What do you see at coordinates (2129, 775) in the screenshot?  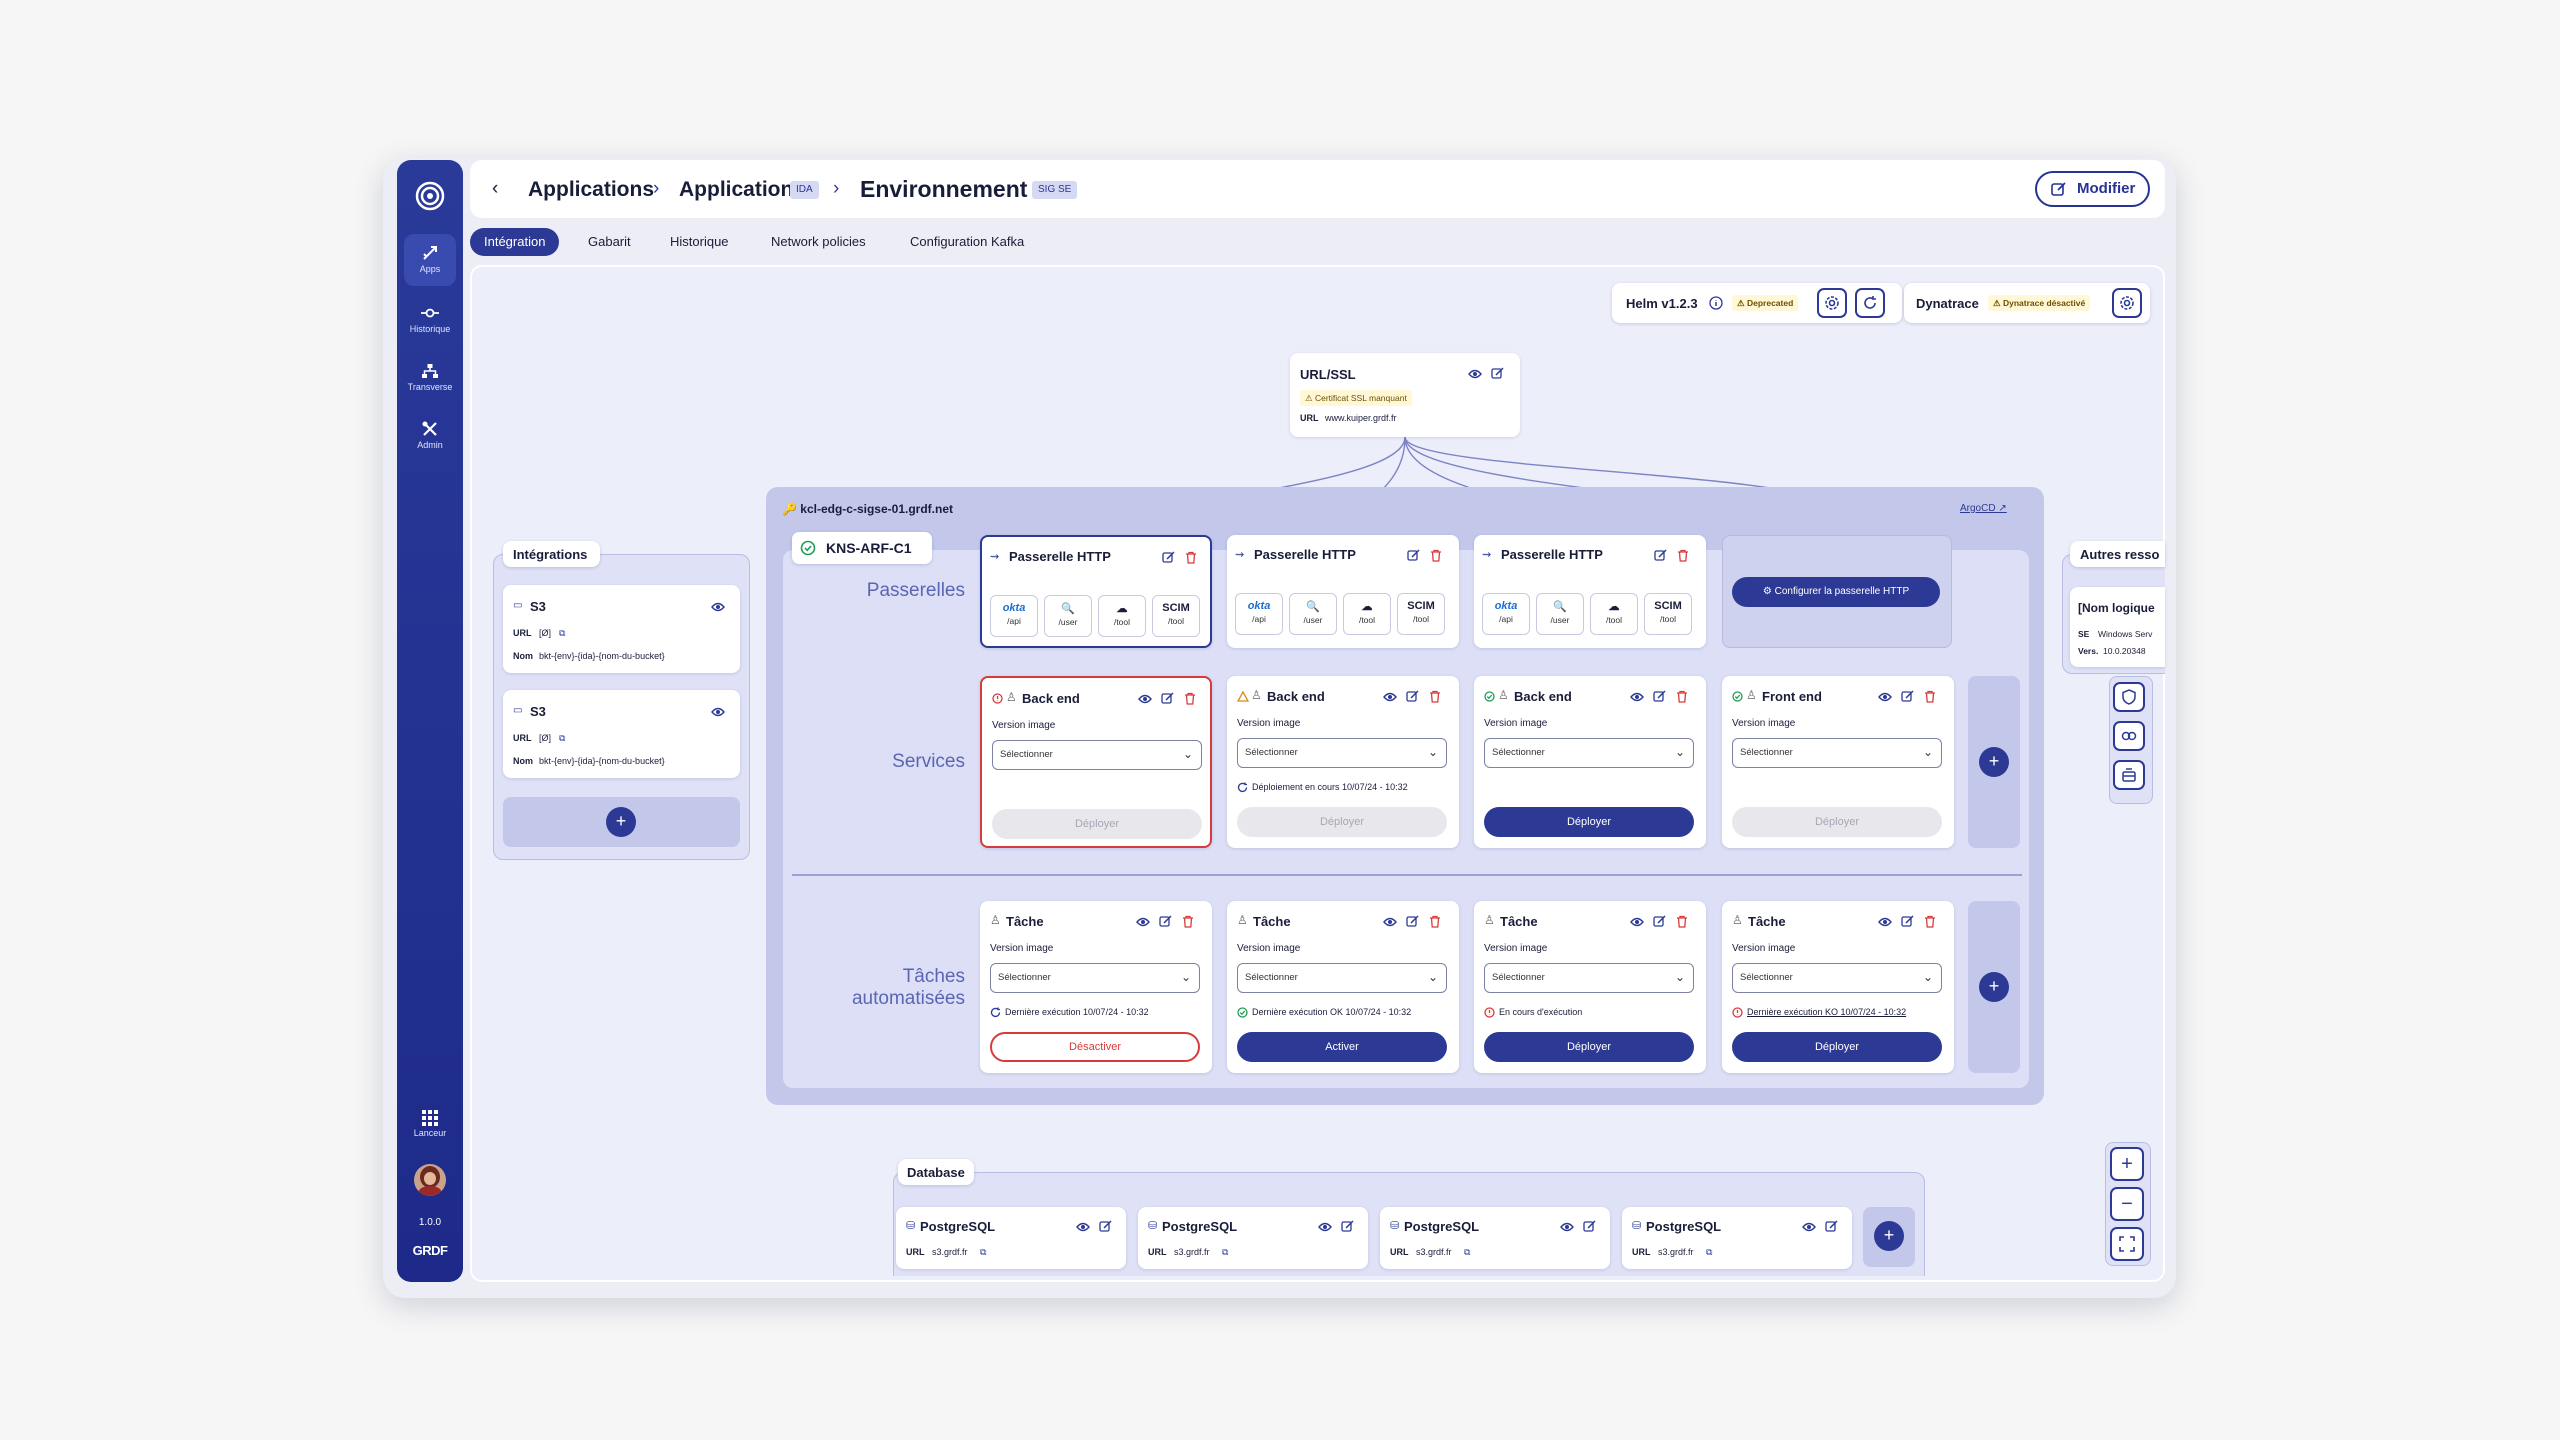 I see `storage-button` at bounding box center [2129, 775].